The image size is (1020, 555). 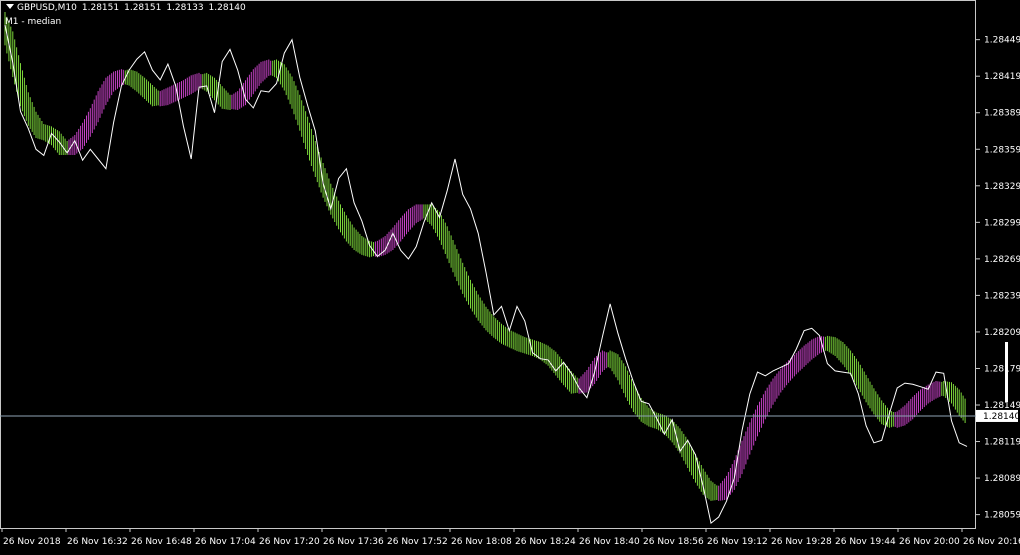 I want to click on x-tick-label: 26 Nov 20:16, so click(x=991, y=542).